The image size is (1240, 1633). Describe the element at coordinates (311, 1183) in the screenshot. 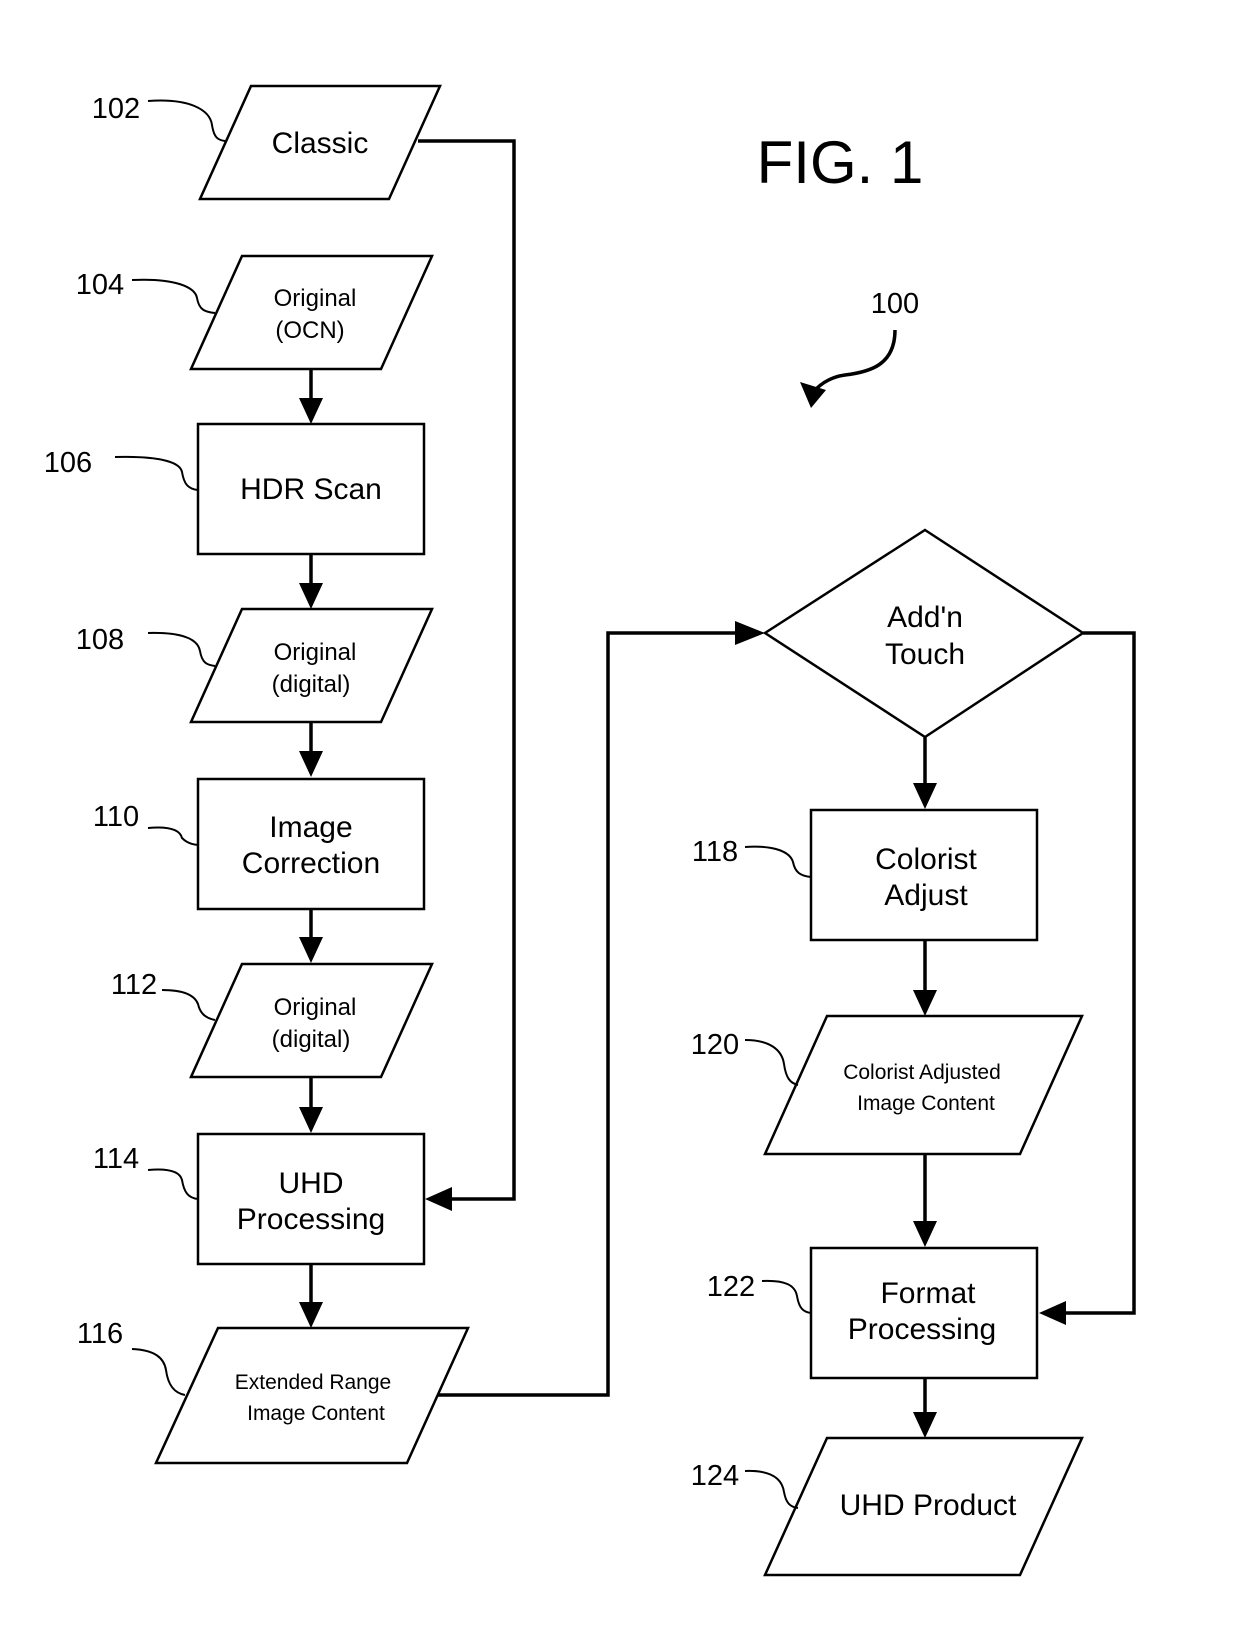

I see `node-label-line-1: UHD` at that location.